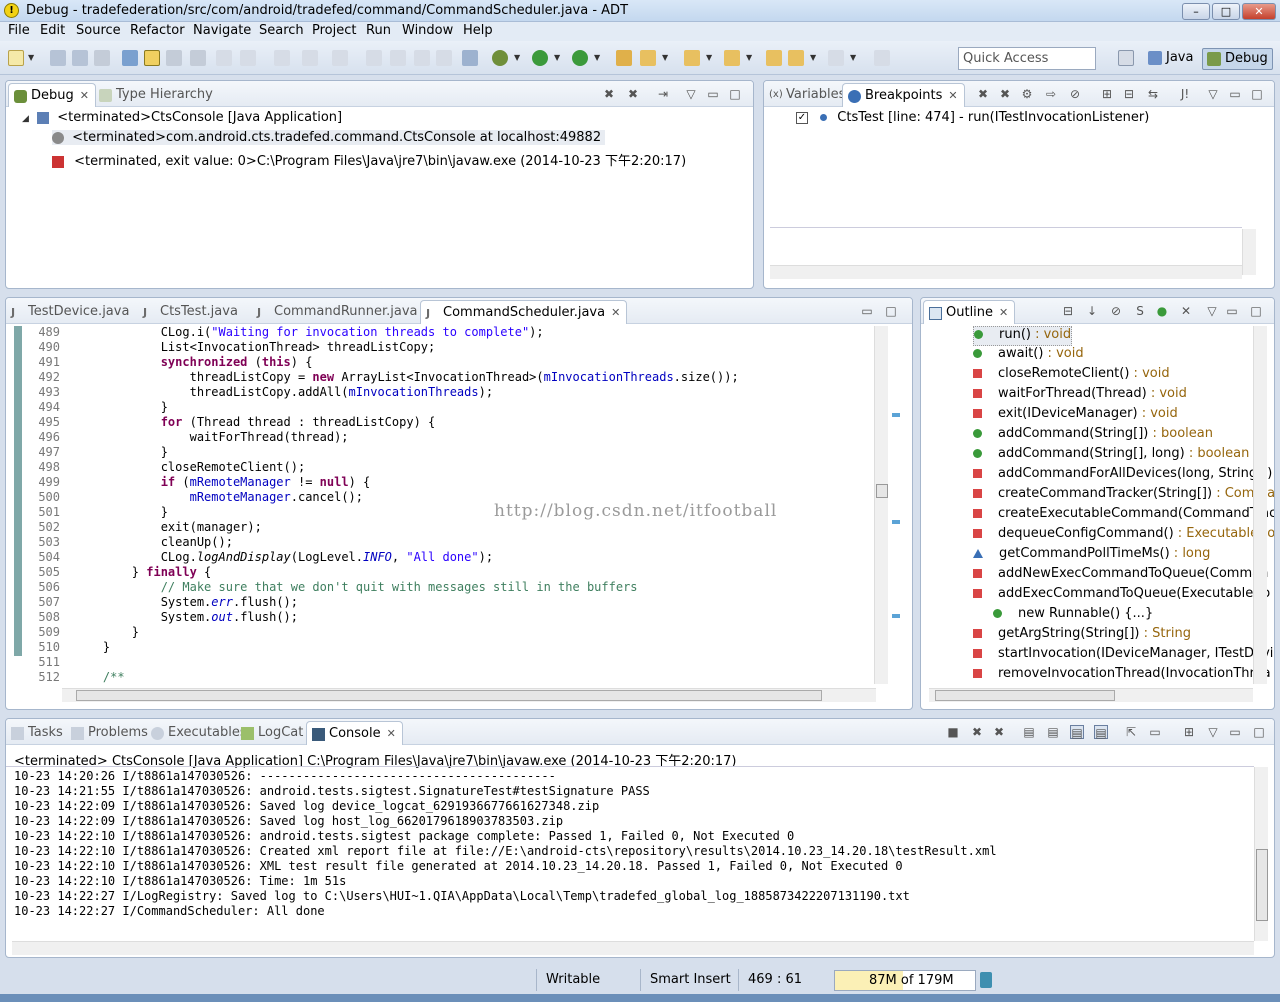  Describe the element at coordinates (1023, 336) in the screenshot. I see `outline-item: run() : void` at that location.